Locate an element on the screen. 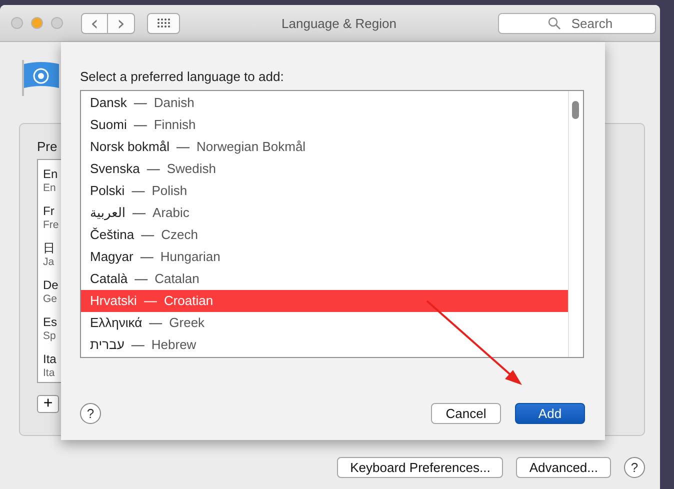  language-row: Català — Catalan is located at coordinates (324, 279).